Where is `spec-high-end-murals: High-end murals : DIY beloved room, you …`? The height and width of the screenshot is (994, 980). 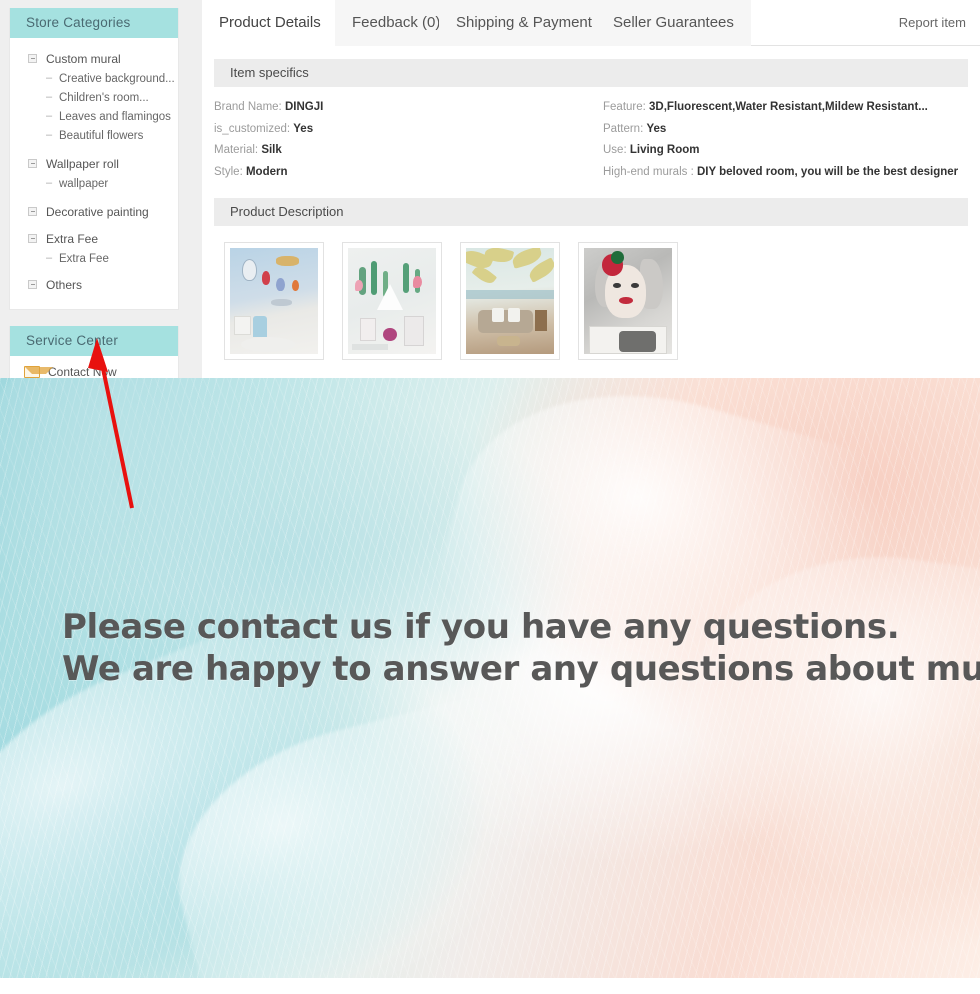
spec-high-end-murals: High-end murals : DIY beloved room, you … is located at coordinates (785, 173).